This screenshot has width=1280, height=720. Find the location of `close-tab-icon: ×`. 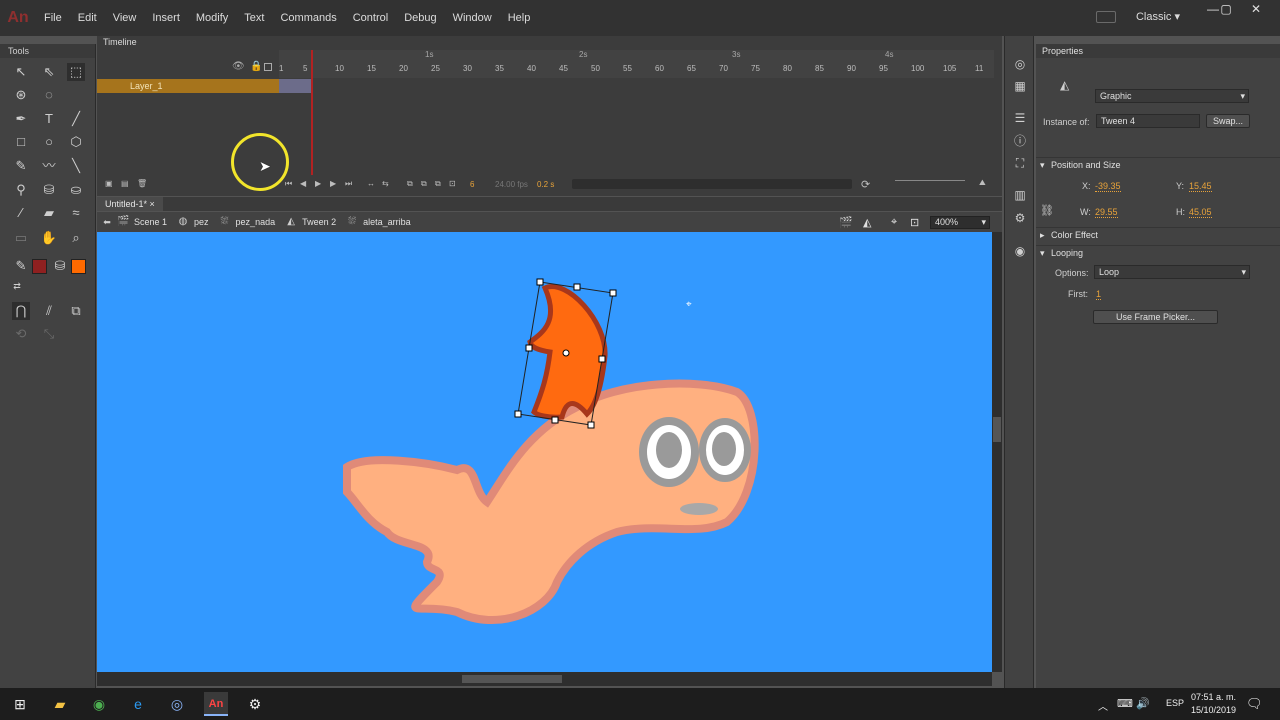

close-tab-icon: × is located at coordinates (152, 204).